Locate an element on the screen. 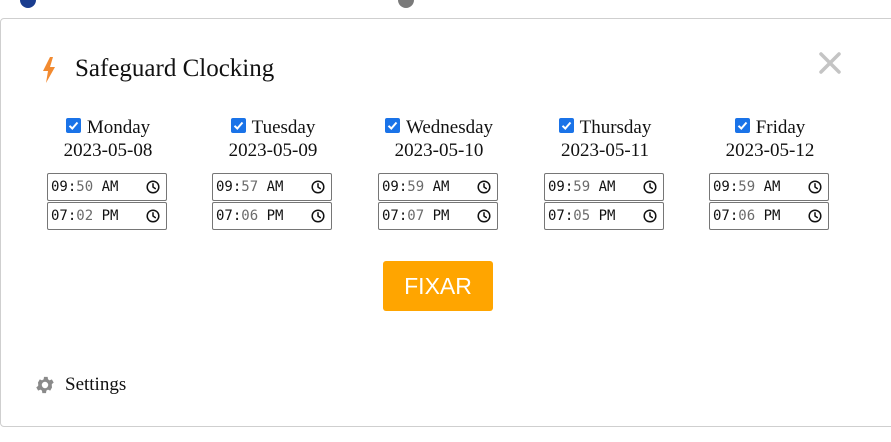 This screenshot has height=442, width=891. time-value: 09:50 AM is located at coordinates (85, 187).